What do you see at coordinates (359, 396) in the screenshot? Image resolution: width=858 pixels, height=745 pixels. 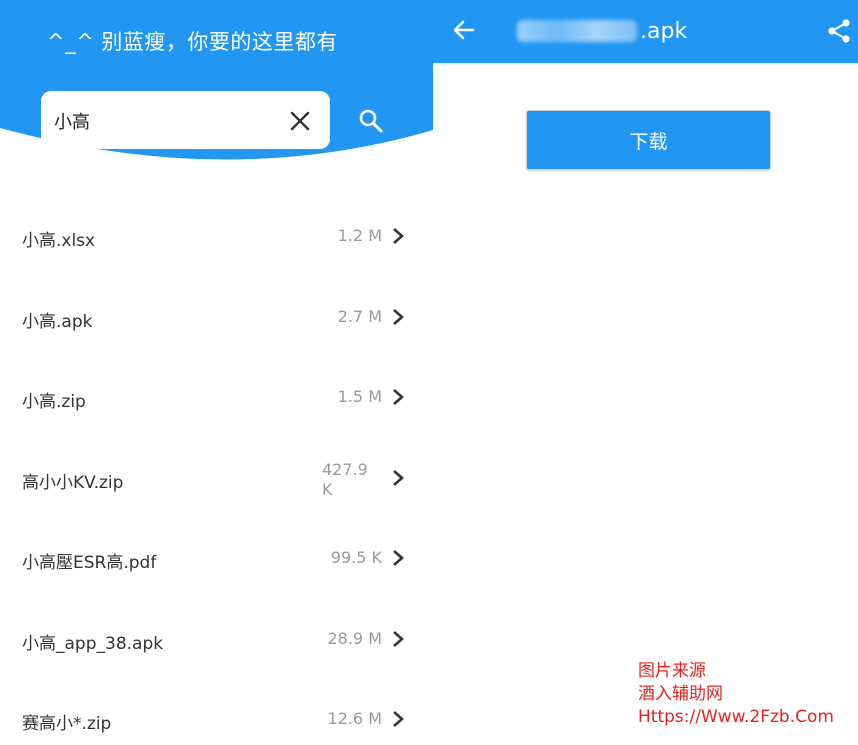 I see `file-size: 1.5 M` at bounding box center [359, 396].